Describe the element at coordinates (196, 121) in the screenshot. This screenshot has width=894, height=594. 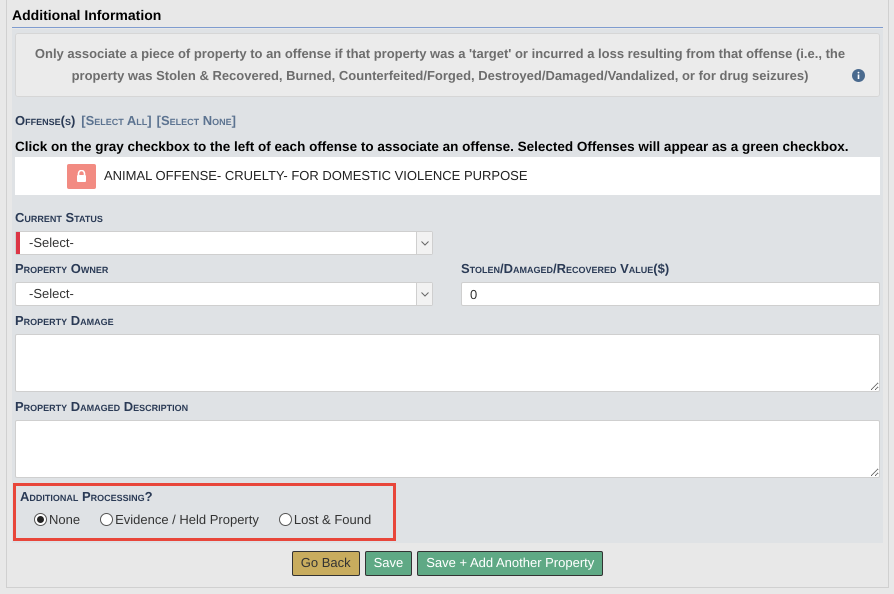
I see `select-link: [Select None]` at that location.